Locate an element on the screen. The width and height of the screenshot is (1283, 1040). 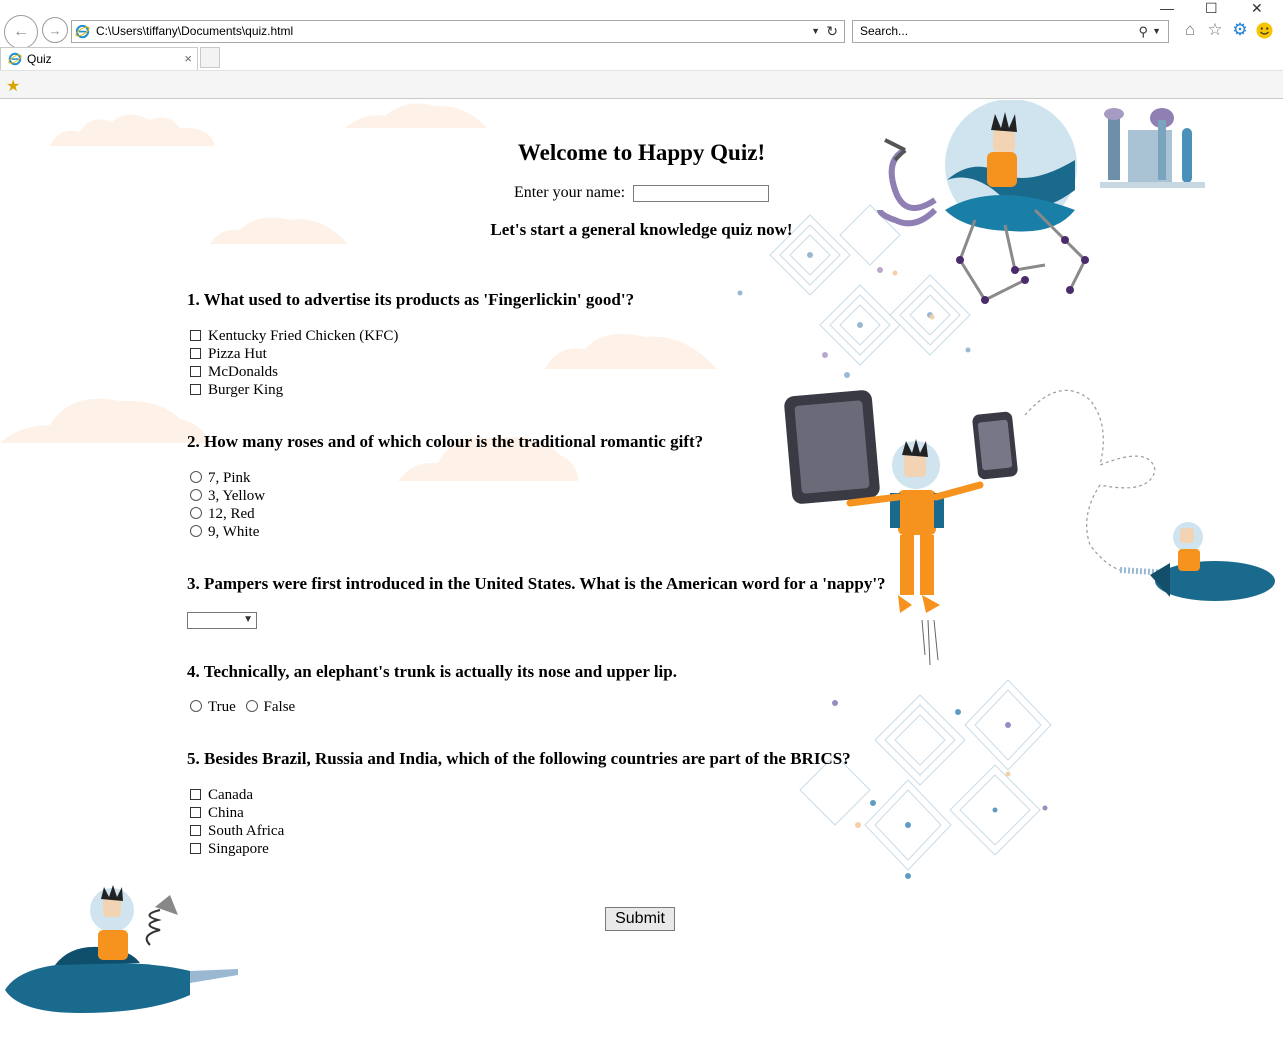
close-tab-icon: × is located at coordinates (188, 59).